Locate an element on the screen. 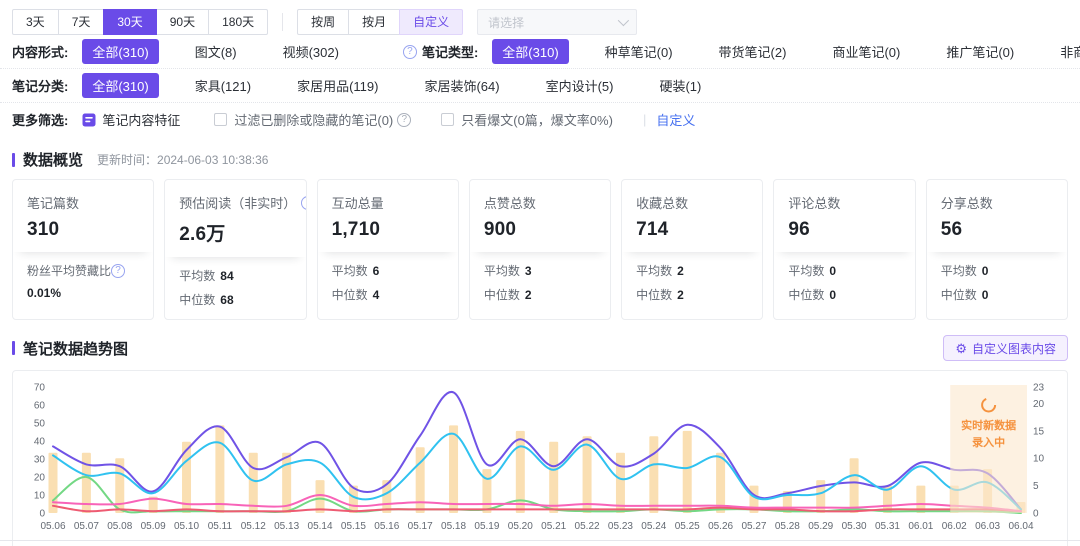 The height and width of the screenshot is (546, 1080). content-form-video: 视频(302) is located at coordinates (311, 51).